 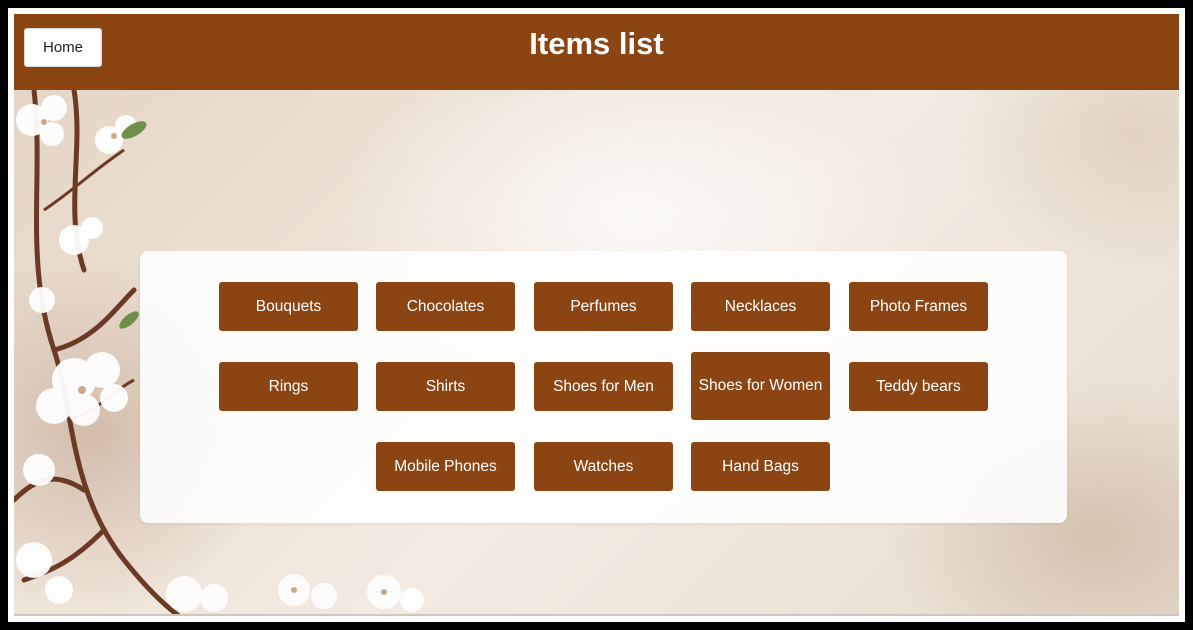 I want to click on app-header: Home Items list, so click(x=596, y=52).